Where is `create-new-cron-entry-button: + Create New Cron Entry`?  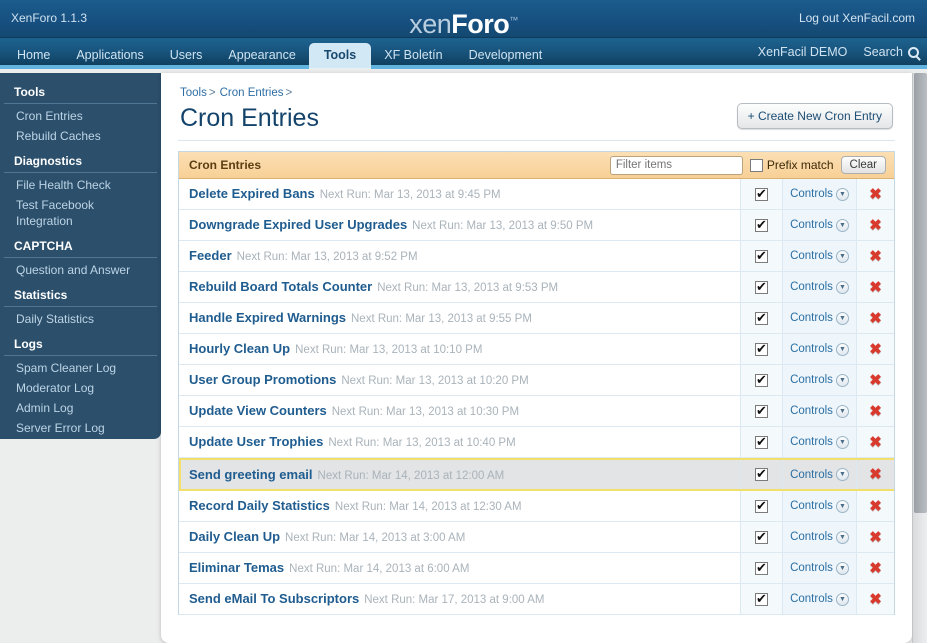 create-new-cron-entry-button: + Create New Cron Entry is located at coordinates (814, 116).